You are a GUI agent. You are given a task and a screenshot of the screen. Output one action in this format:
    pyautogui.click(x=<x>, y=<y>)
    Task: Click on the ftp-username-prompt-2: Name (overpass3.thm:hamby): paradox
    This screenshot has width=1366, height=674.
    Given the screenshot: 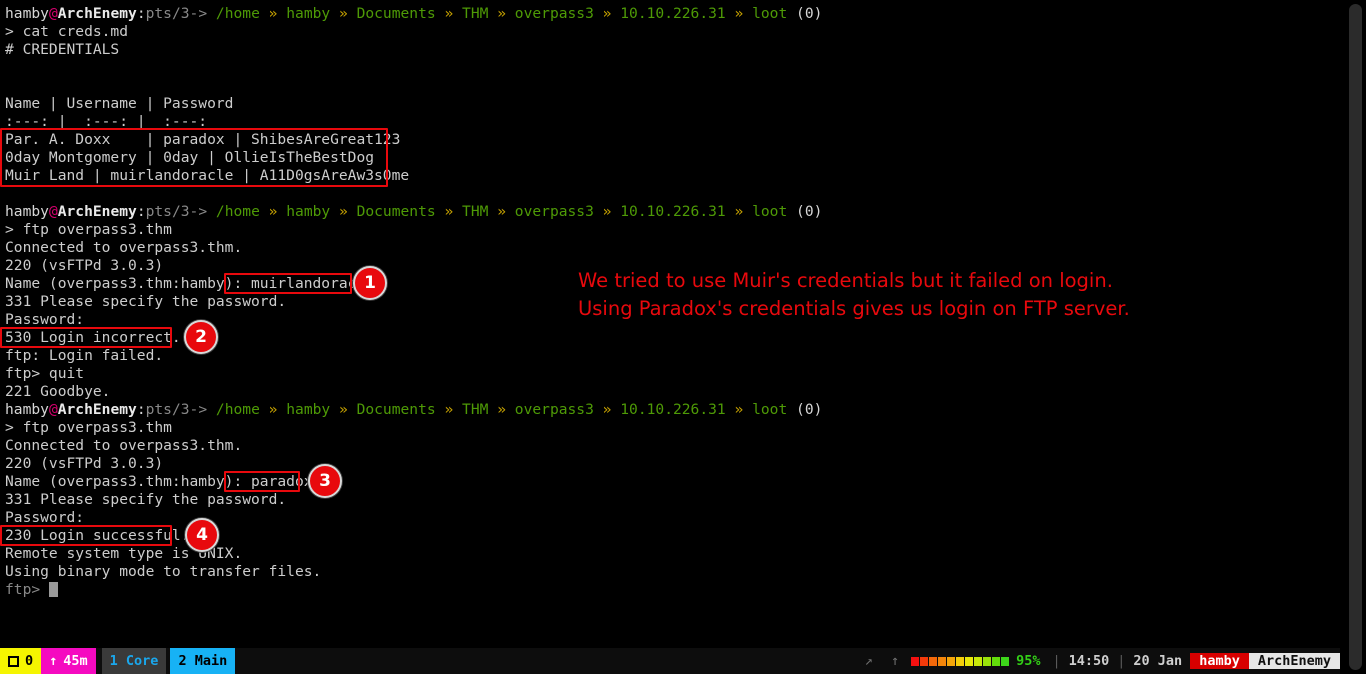 What is the action you would take?
    pyautogui.click(x=159, y=481)
    